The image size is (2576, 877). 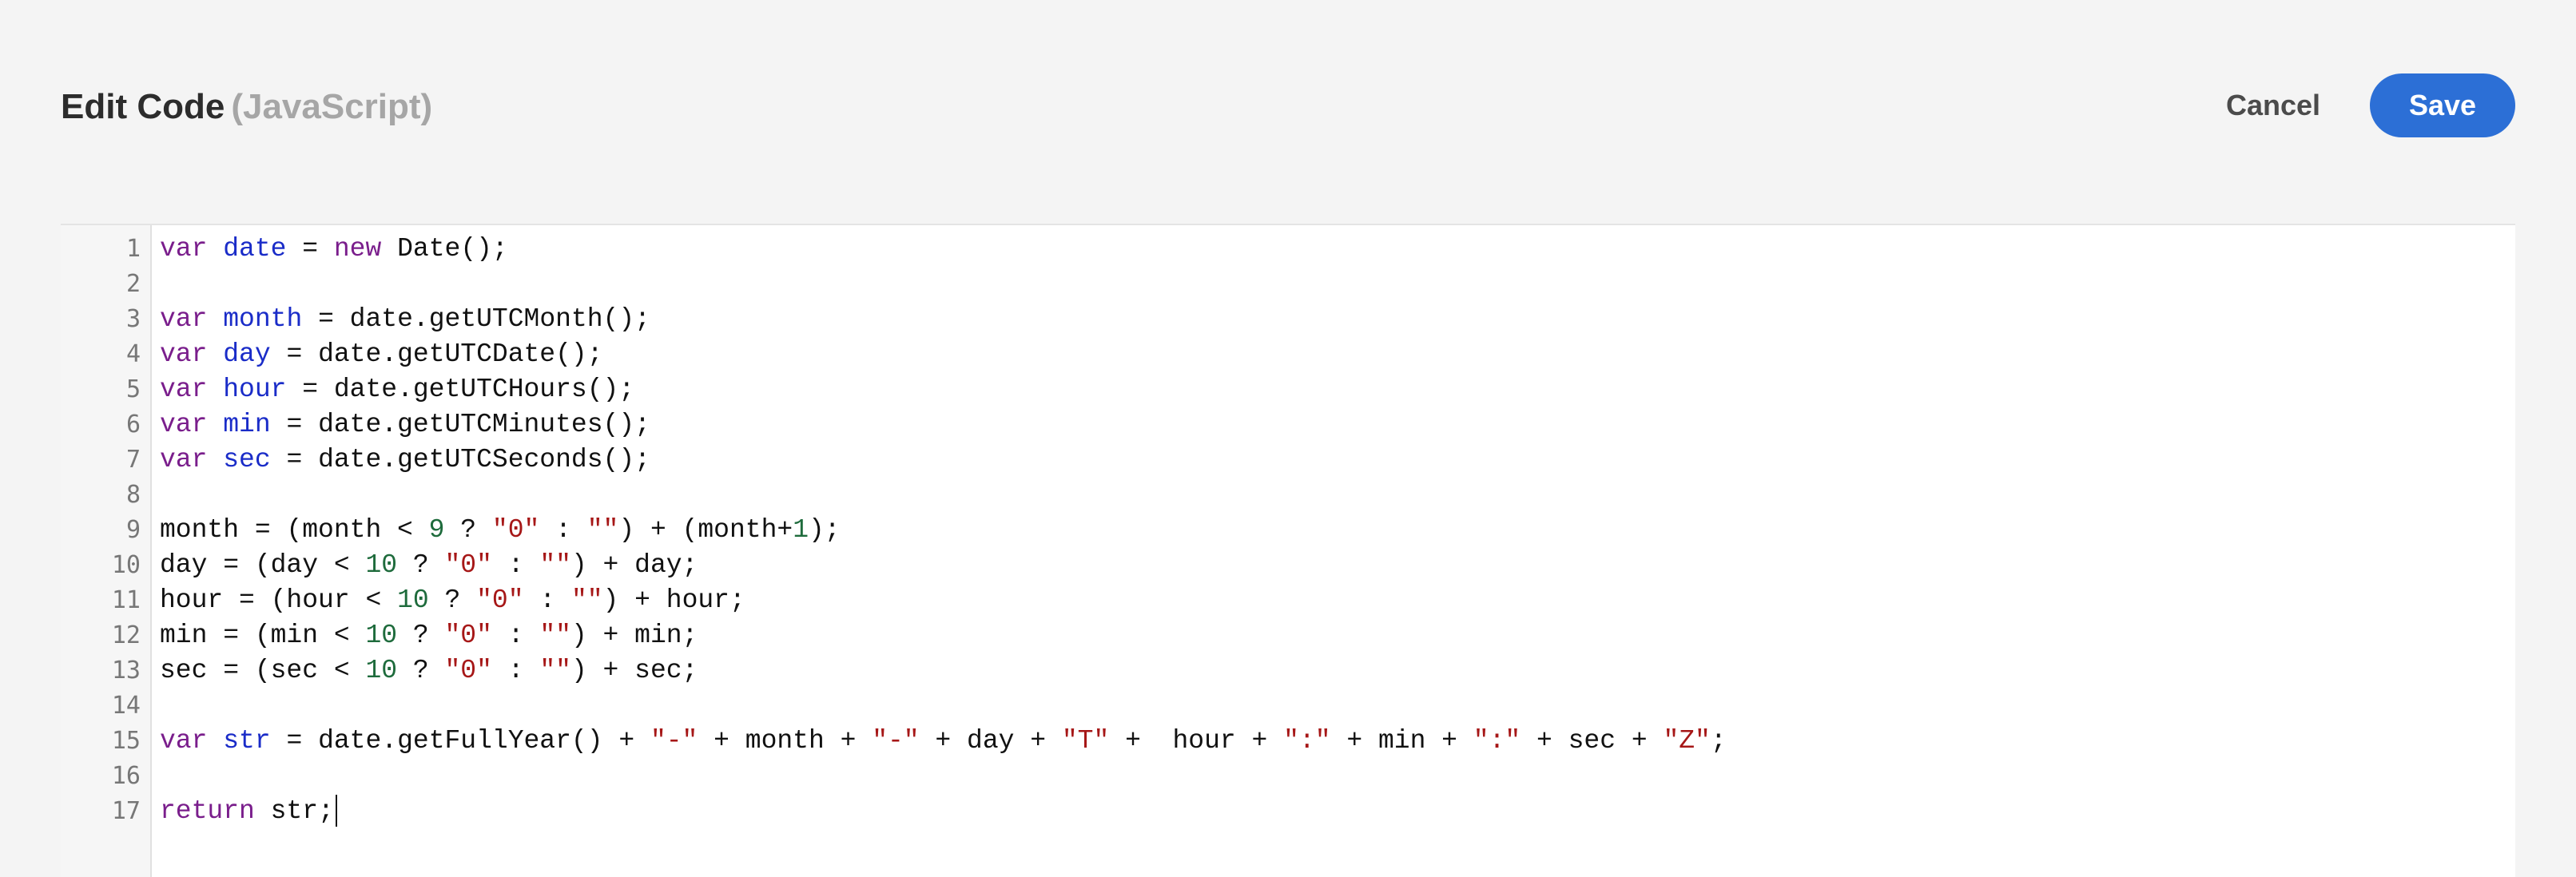 I want to click on code-token: Date();, so click(x=444, y=249).